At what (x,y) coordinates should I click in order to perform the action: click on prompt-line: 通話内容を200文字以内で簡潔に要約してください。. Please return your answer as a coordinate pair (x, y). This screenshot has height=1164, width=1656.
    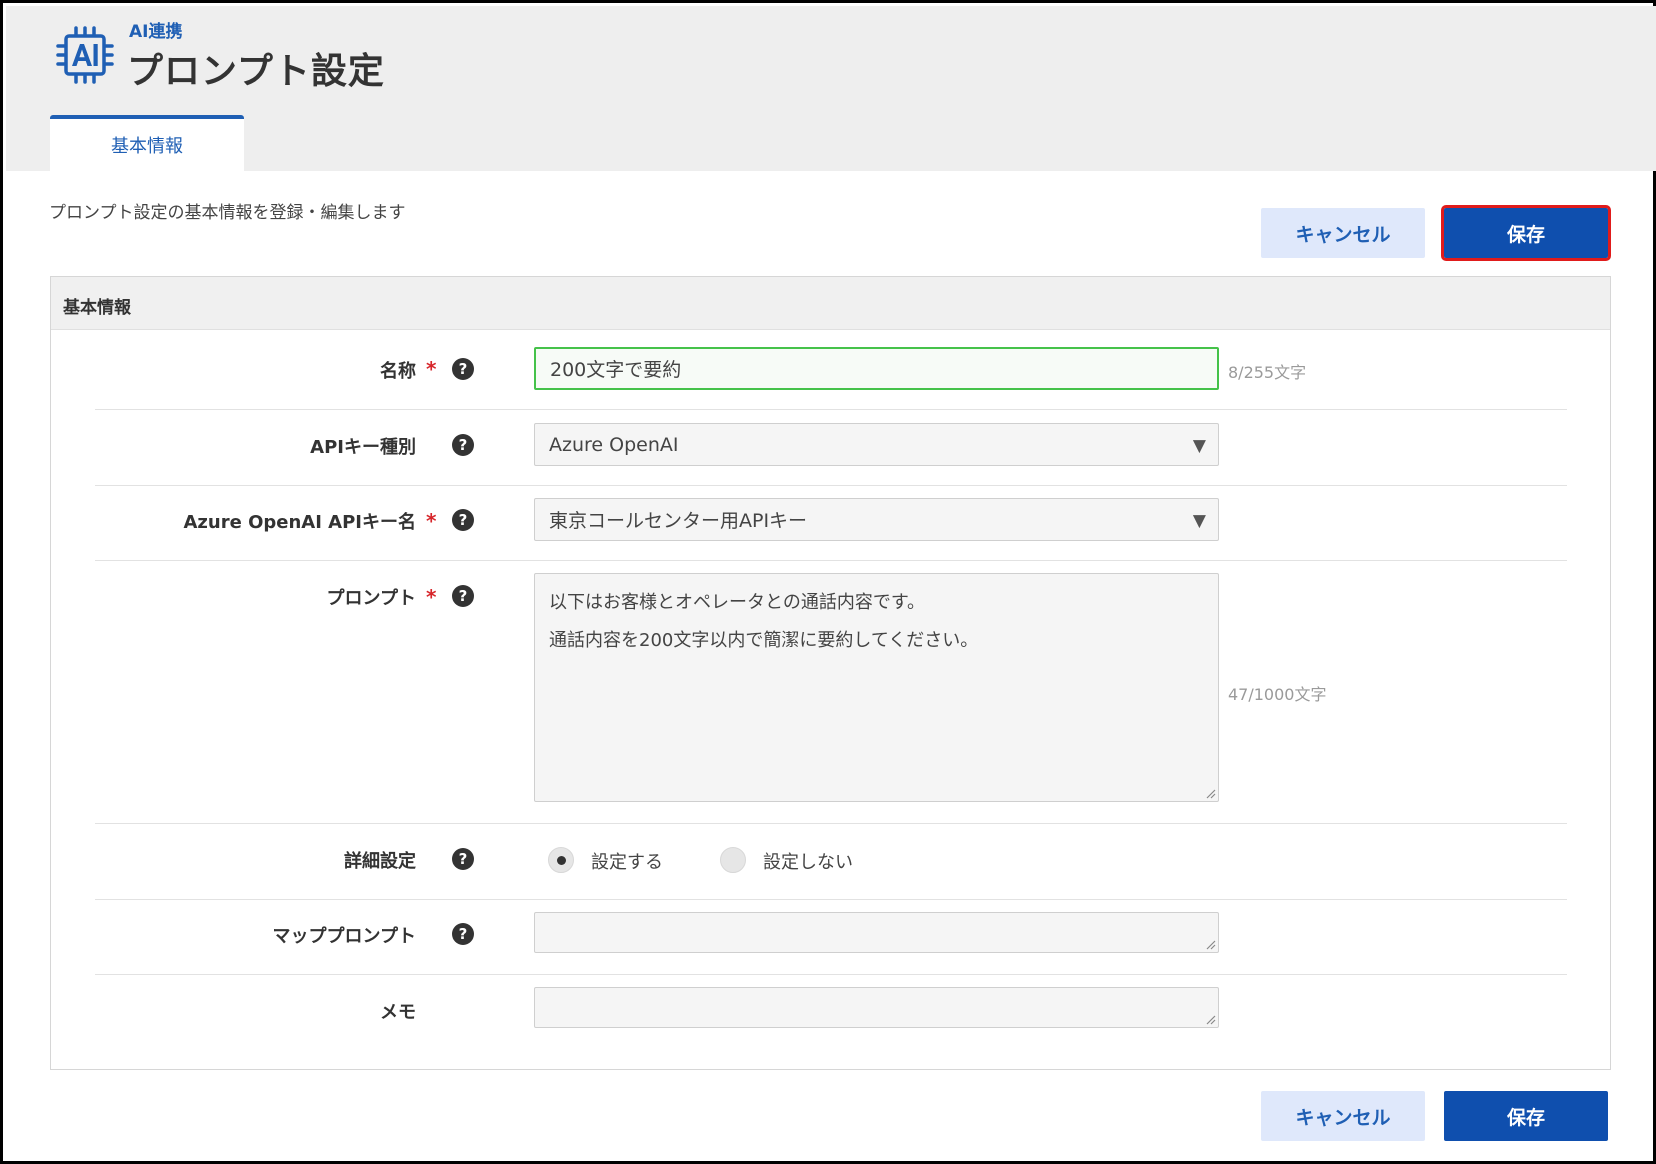
    Looking at the image, I should click on (764, 640).